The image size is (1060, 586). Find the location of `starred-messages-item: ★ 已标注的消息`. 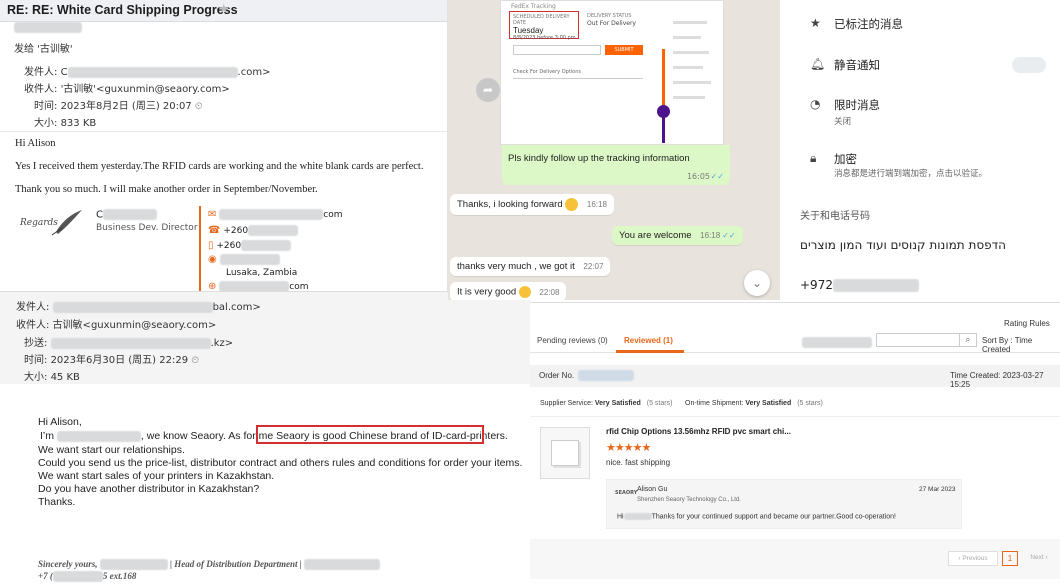

starred-messages-item: ★ 已标注的消息 is located at coordinates (920, 26).